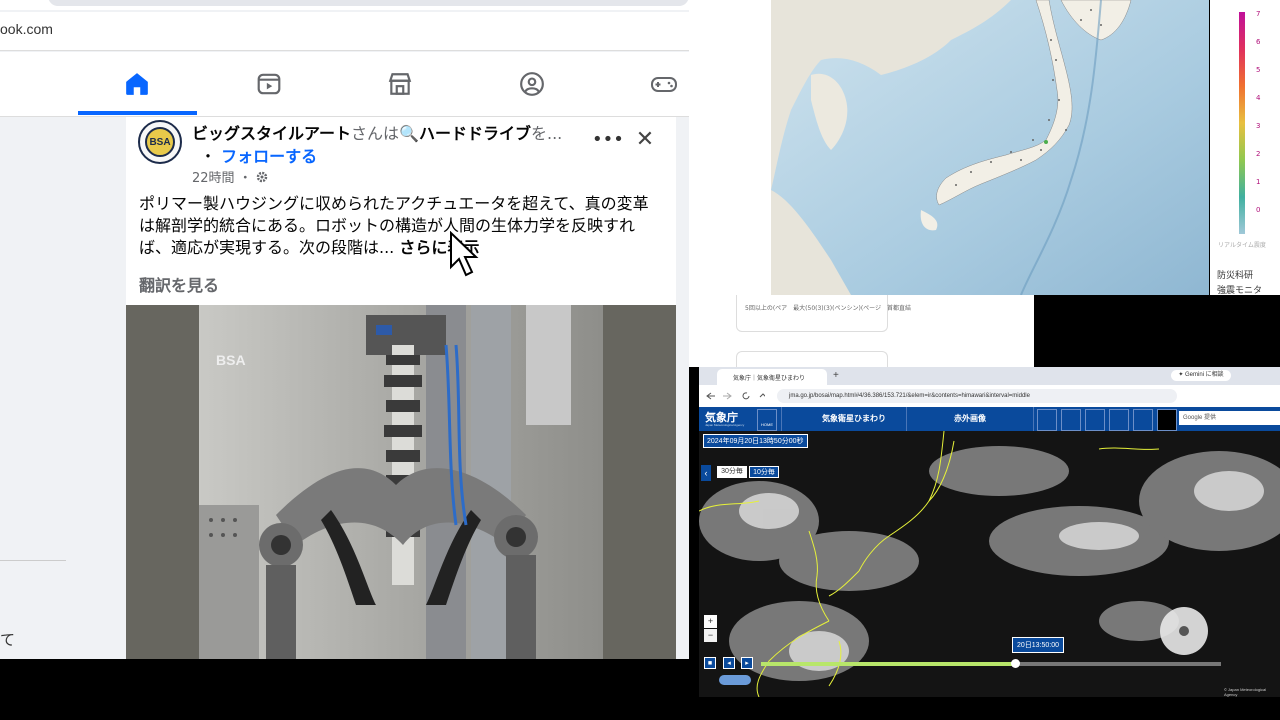  Describe the element at coordinates (375, 133) in the screenshot. I see `post-connector: さんは` at that location.